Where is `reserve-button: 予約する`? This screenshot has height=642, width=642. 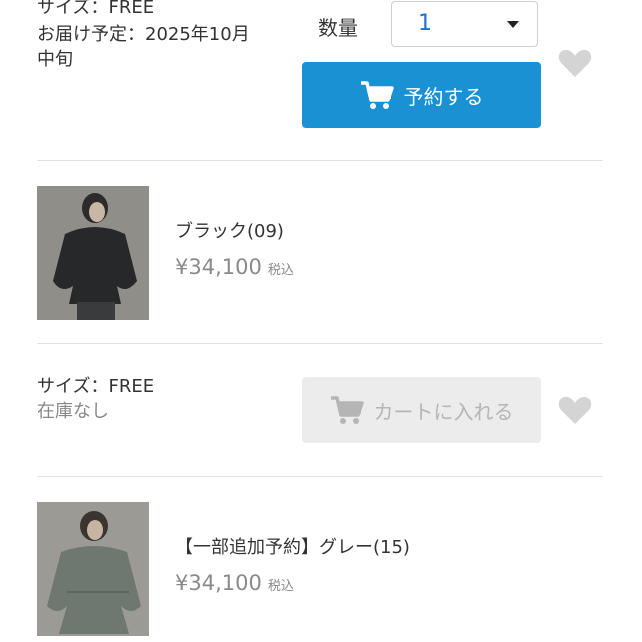
reserve-button: 予約する is located at coordinates (421, 95).